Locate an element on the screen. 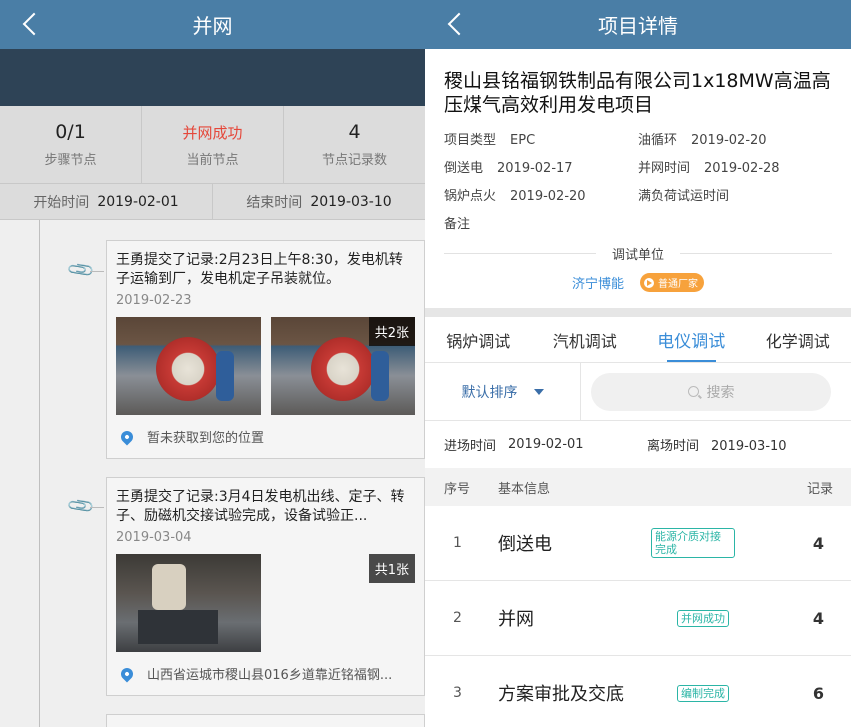 The image size is (851, 727). project-name: 稷山县铭福钢铁制品有限公司1x18MW高温高压煤气高效利用发电项目 is located at coordinates (637, 93).